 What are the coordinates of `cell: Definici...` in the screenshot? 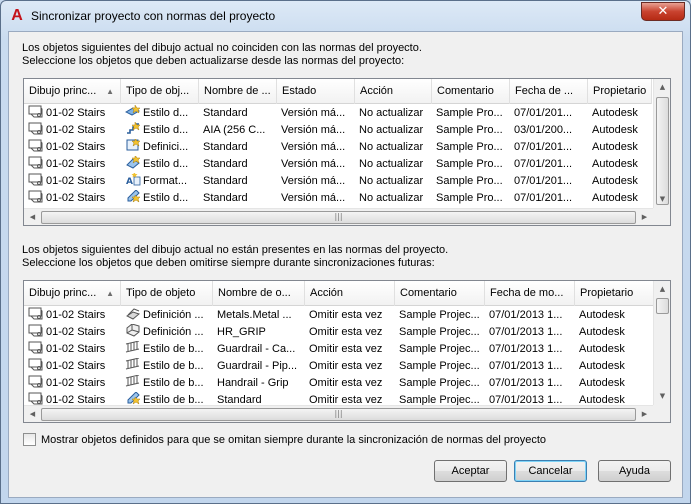 It's located at (160, 147).